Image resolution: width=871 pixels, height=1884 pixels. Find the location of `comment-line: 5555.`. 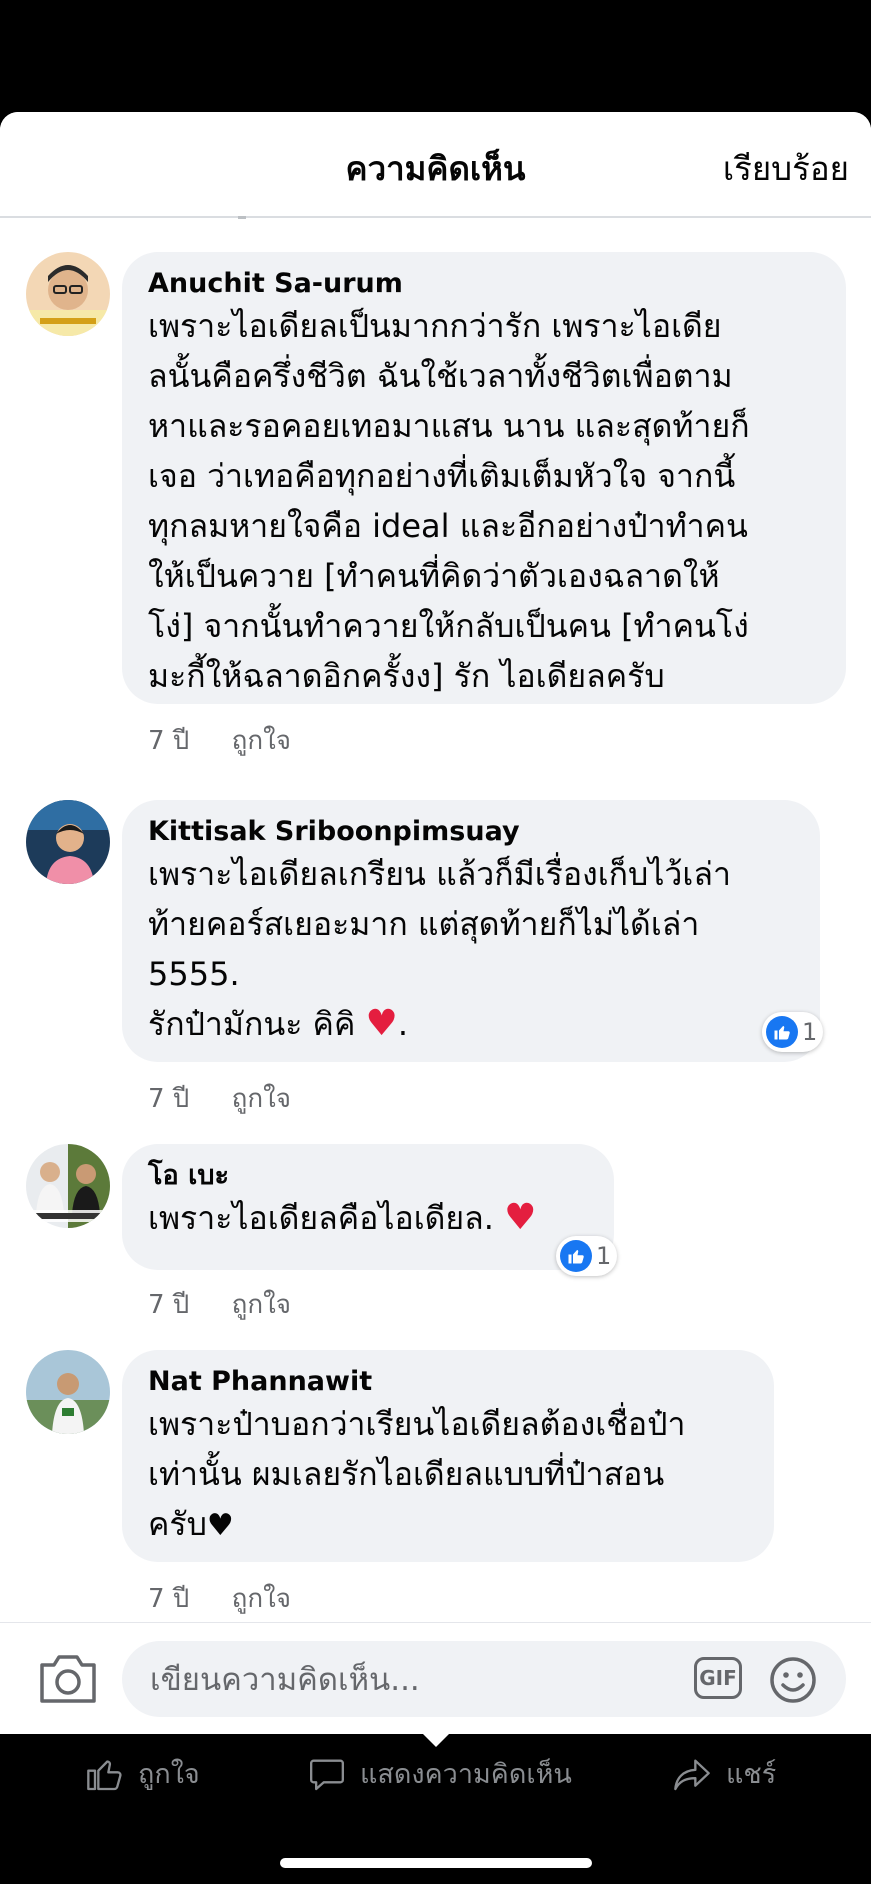

comment-line: 5555. is located at coordinates (194, 974).